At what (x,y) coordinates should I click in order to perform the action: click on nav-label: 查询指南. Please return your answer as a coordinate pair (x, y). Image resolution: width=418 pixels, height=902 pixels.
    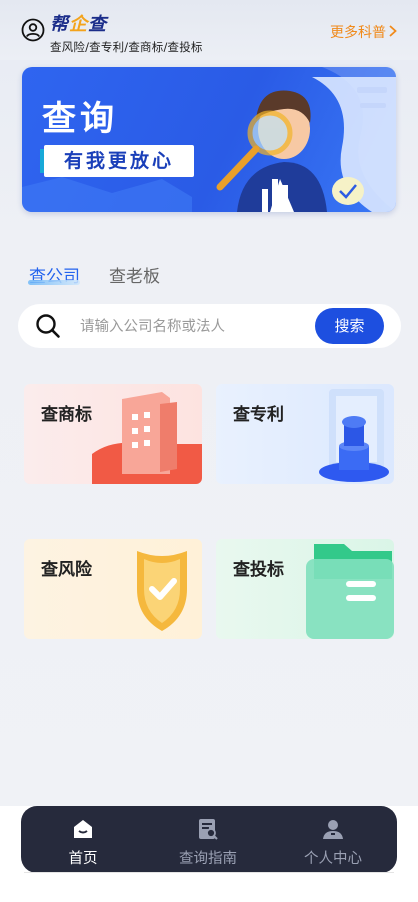
    Looking at the image, I should click on (208, 859).